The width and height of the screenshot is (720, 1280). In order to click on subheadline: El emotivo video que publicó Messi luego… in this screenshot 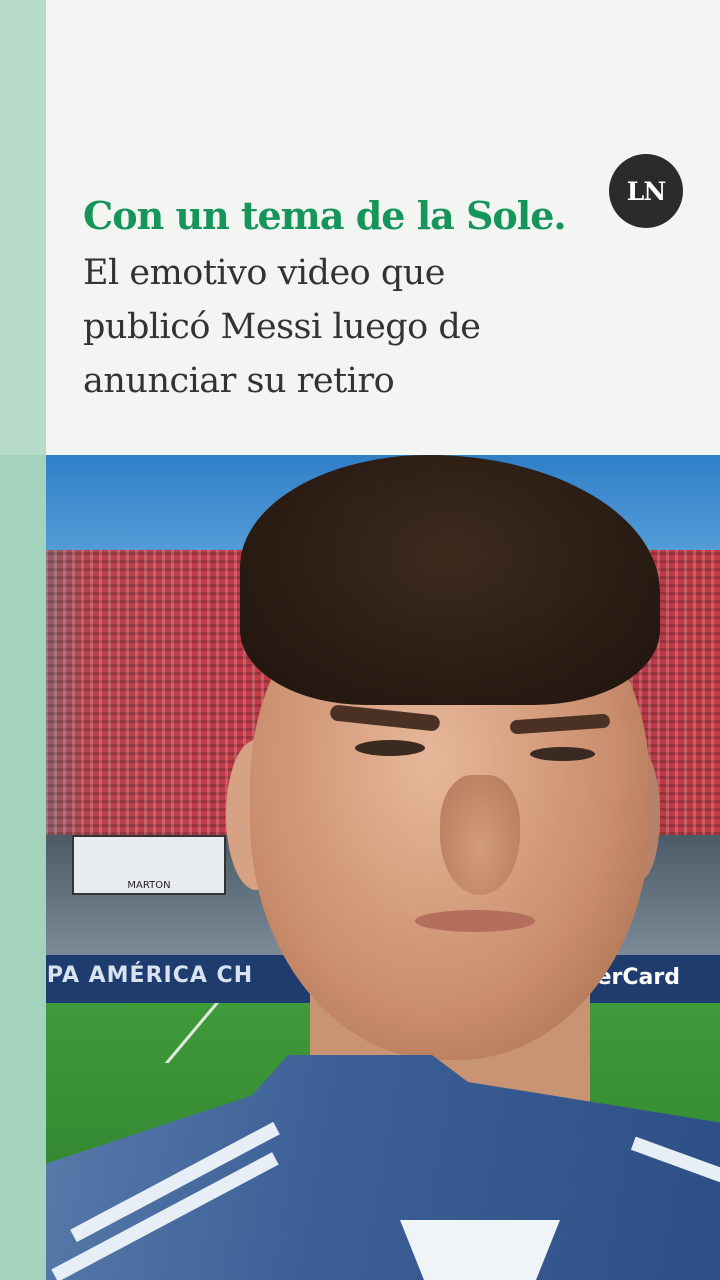, I will do `click(363, 327)`.